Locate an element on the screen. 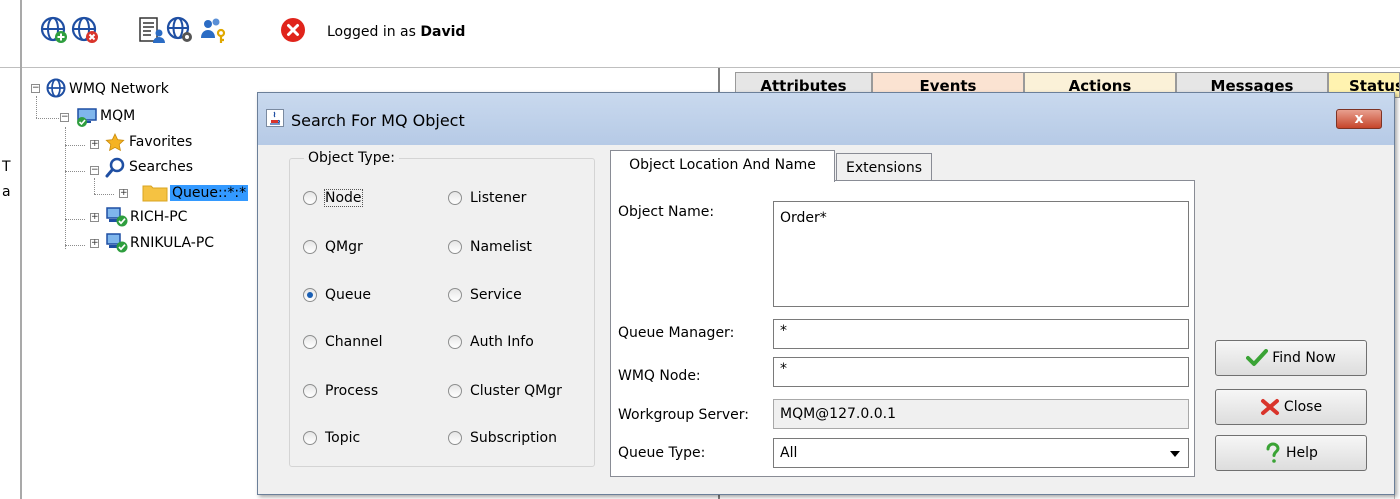  queue-type-value: All is located at coordinates (789, 453).